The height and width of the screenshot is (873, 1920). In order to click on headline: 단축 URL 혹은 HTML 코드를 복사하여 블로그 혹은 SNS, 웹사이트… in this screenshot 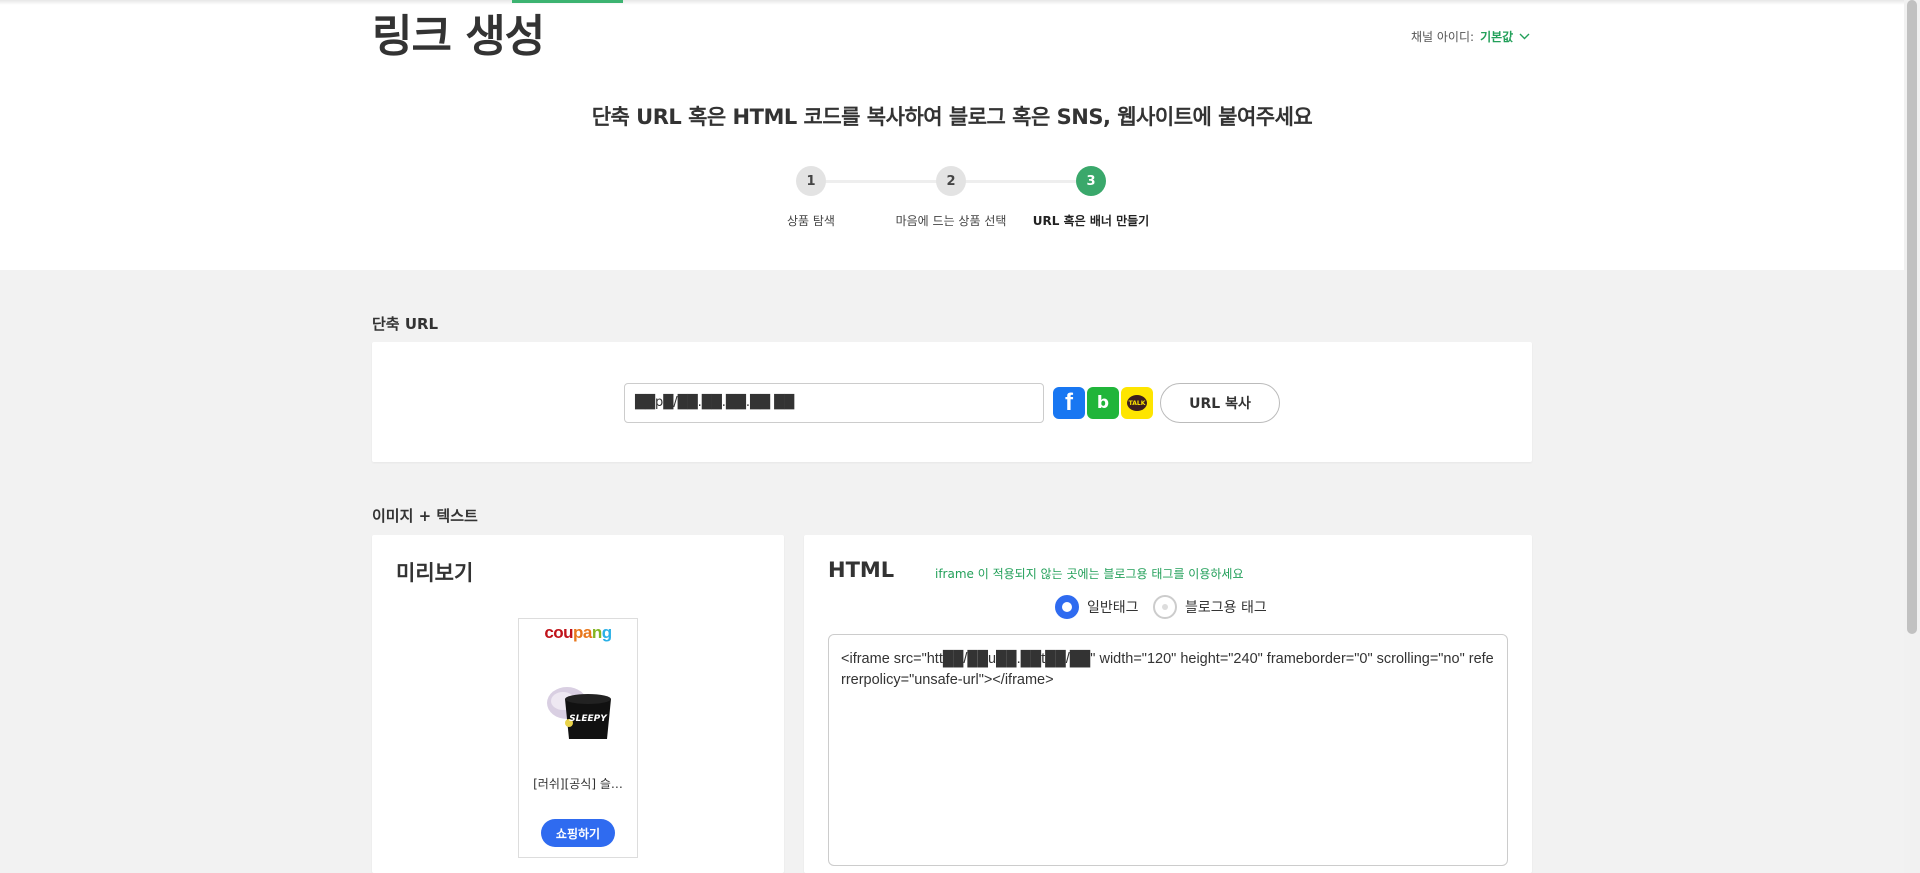, I will do `click(952, 117)`.